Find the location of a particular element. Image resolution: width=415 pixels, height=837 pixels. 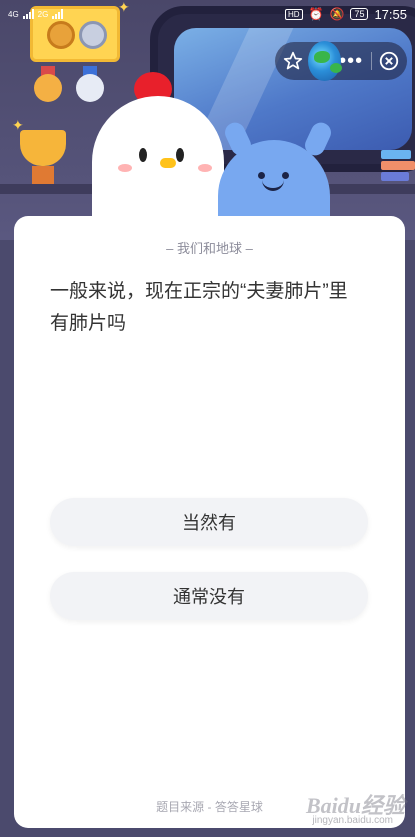

status-right: HD ⏰ 🔕 75 17:55 is located at coordinates (345, 14).